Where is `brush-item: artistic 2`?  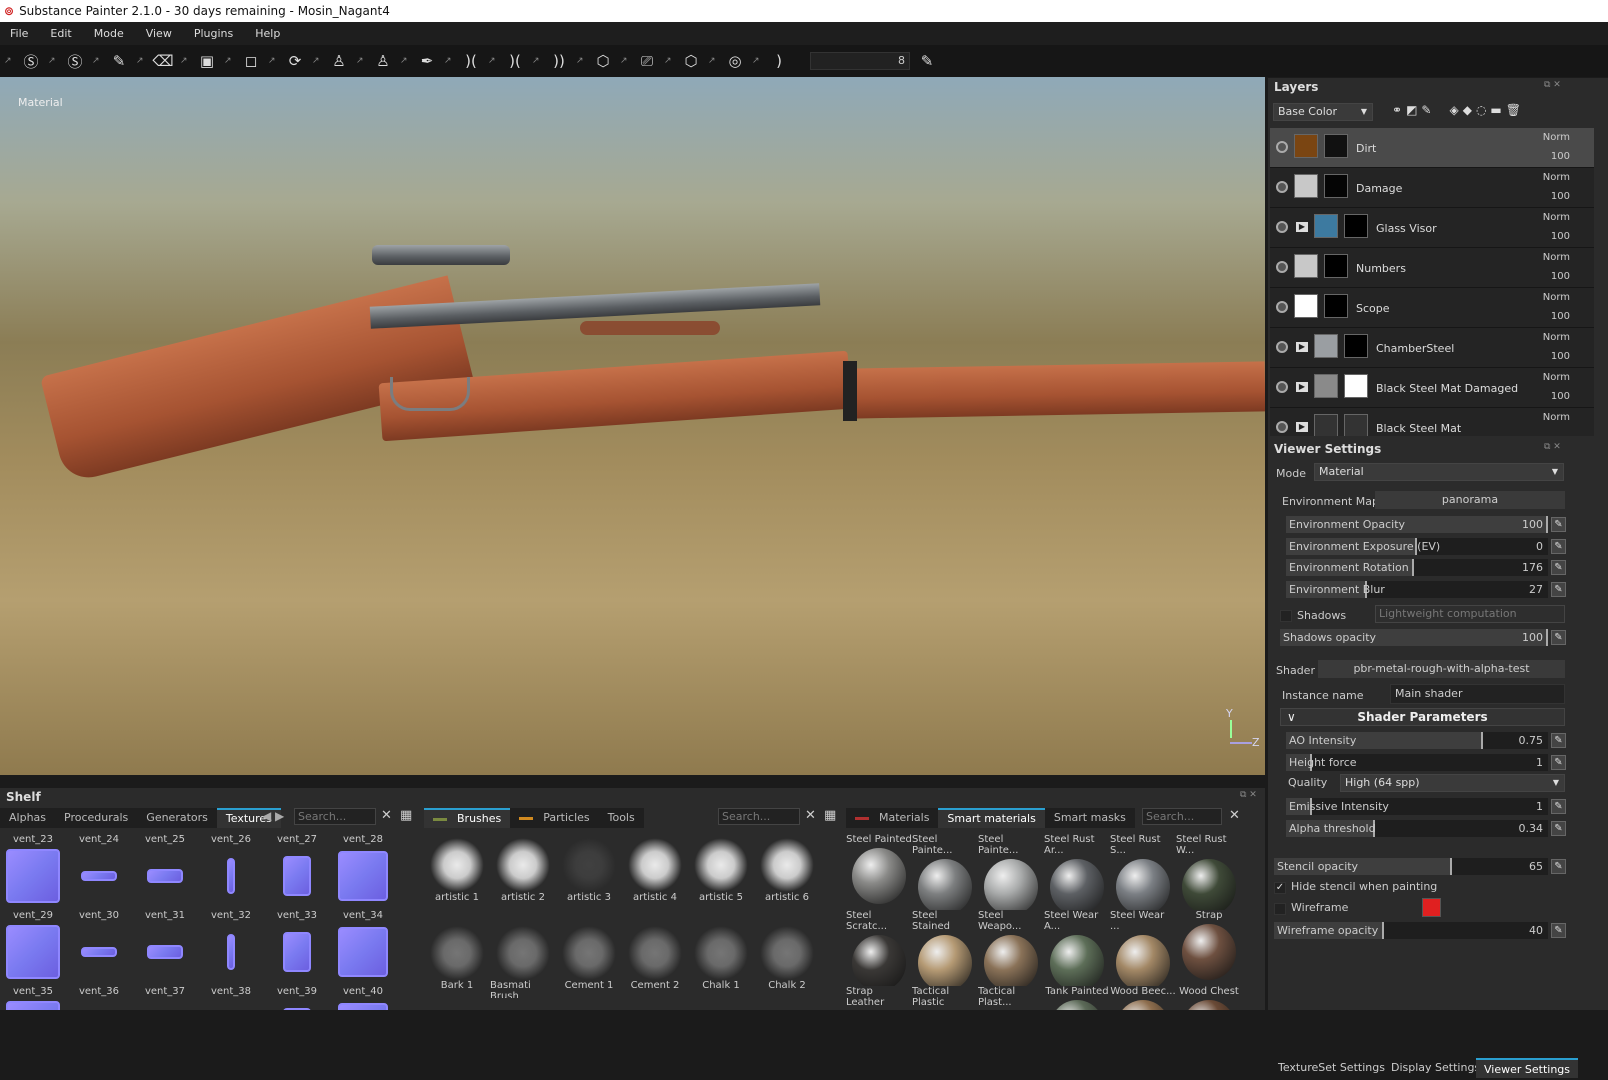 brush-item: artistic 2 is located at coordinates (523, 872).